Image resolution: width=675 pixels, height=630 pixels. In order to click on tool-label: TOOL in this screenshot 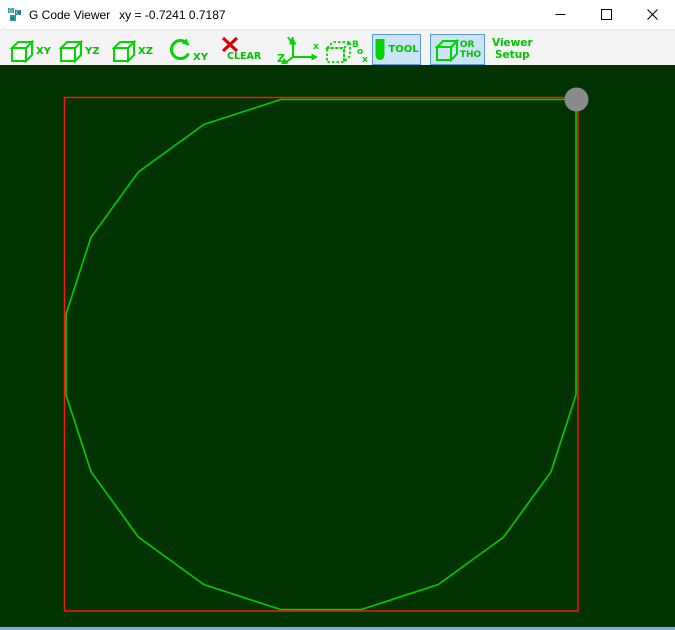, I will do `click(403, 49)`.